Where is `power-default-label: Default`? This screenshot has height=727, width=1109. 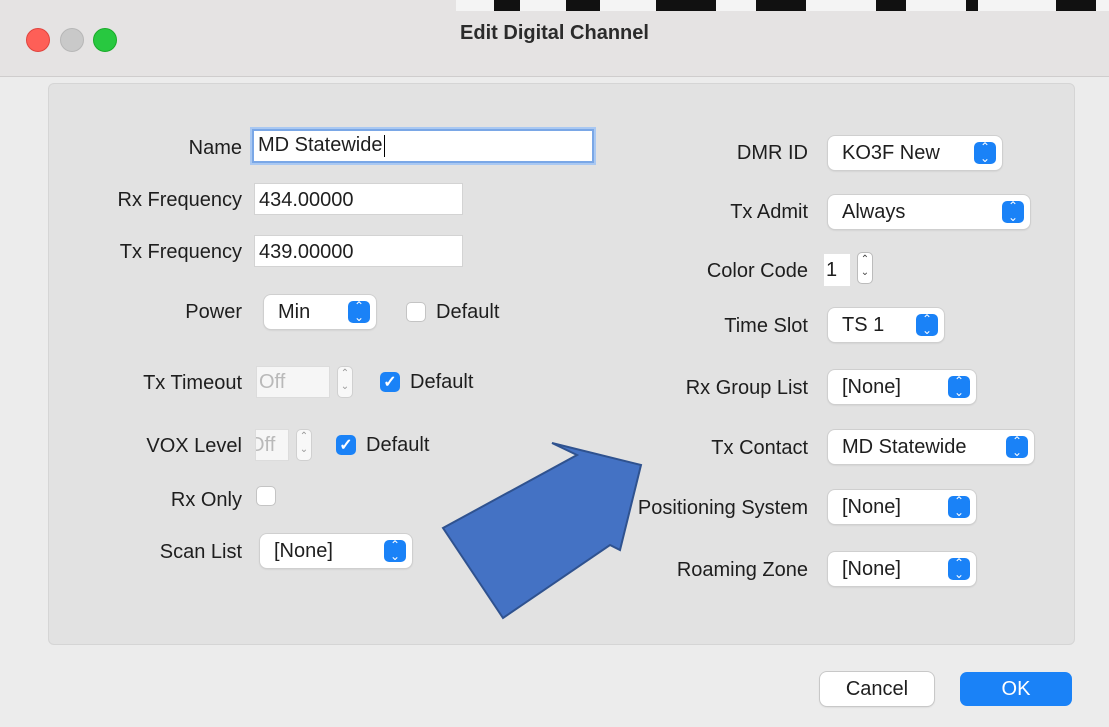 power-default-label: Default is located at coordinates (468, 312).